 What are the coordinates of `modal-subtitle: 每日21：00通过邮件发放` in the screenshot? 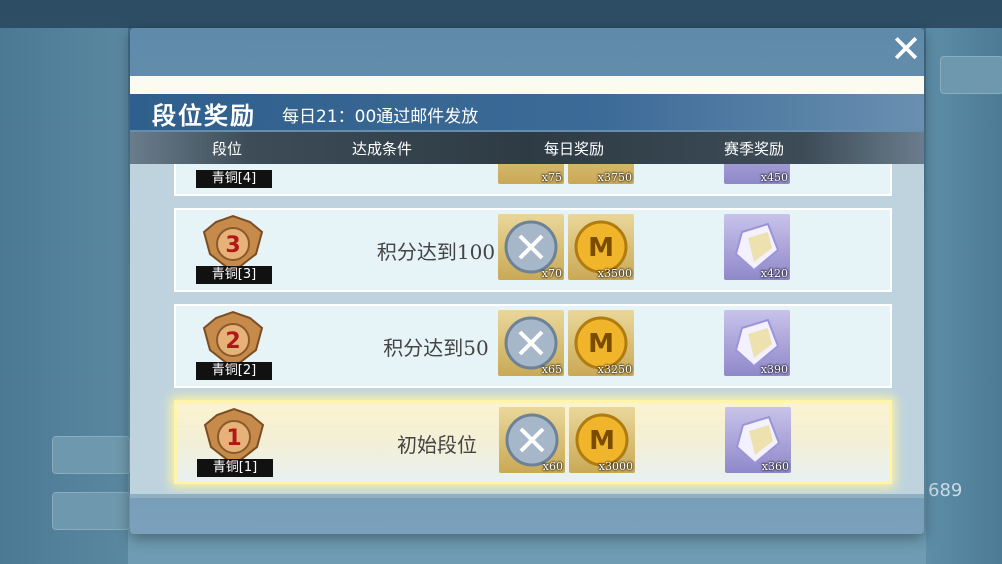 It's located at (380, 117).